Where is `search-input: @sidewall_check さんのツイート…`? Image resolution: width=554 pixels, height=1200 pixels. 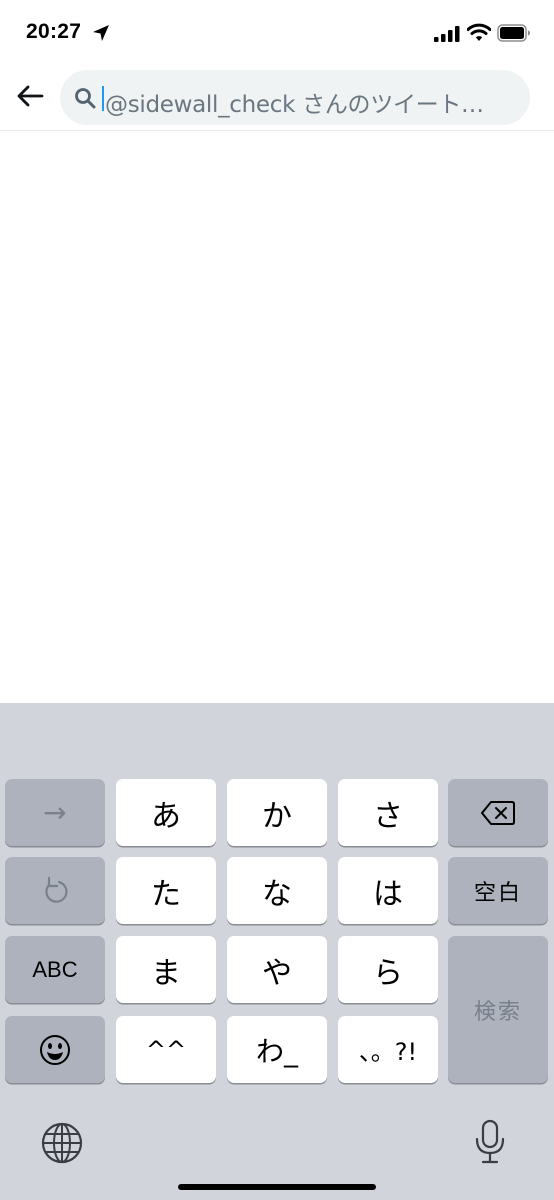 search-input: @sidewall_check さんのツイート… is located at coordinates (295, 97).